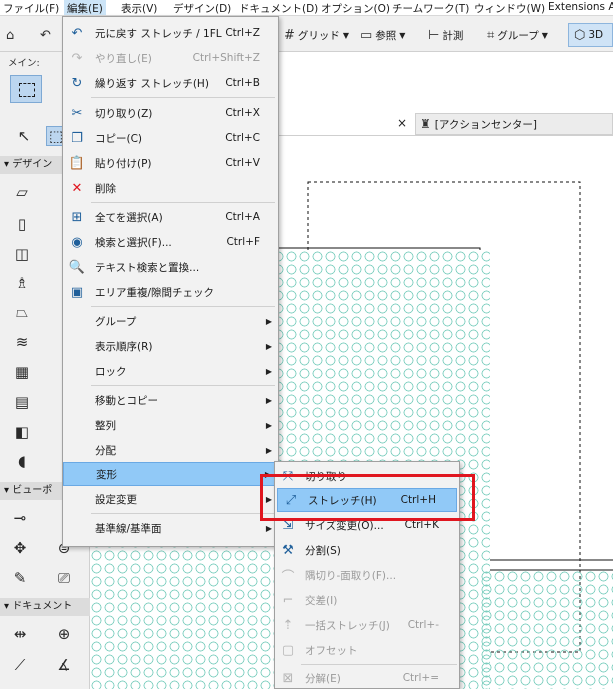 The height and width of the screenshot is (689, 613). What do you see at coordinates (31, 8) in the screenshot?
I see `menu-file: ファイル(F)` at bounding box center [31, 8].